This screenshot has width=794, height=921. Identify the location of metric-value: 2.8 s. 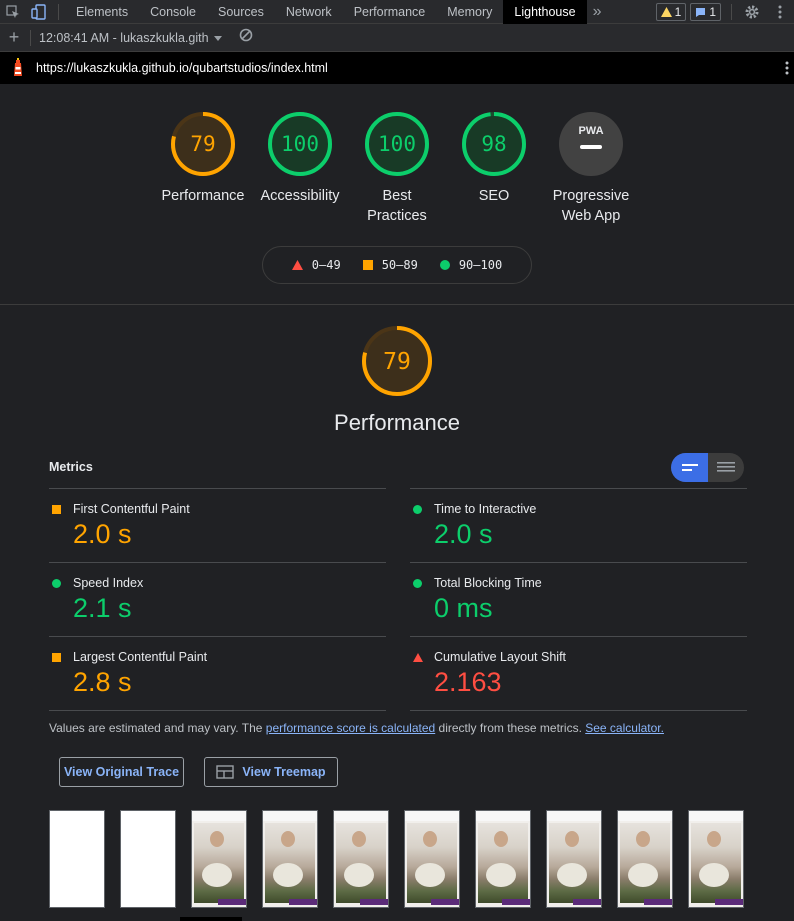
(102, 682).